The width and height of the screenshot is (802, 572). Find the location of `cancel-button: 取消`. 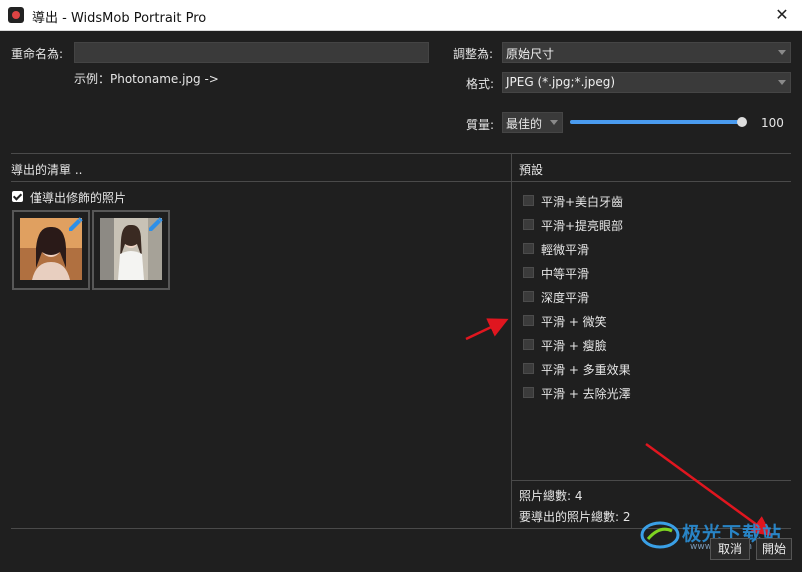

cancel-button: 取消 is located at coordinates (730, 549).